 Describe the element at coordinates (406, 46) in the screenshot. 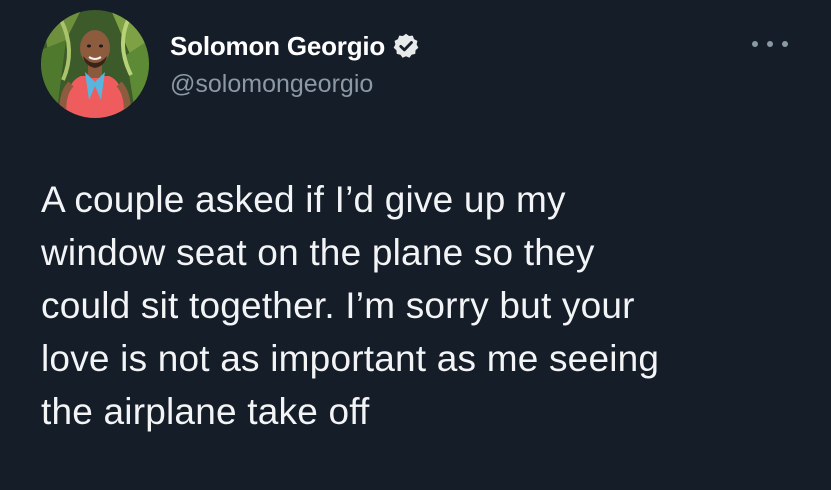

I see `verified-badge-icon` at that location.